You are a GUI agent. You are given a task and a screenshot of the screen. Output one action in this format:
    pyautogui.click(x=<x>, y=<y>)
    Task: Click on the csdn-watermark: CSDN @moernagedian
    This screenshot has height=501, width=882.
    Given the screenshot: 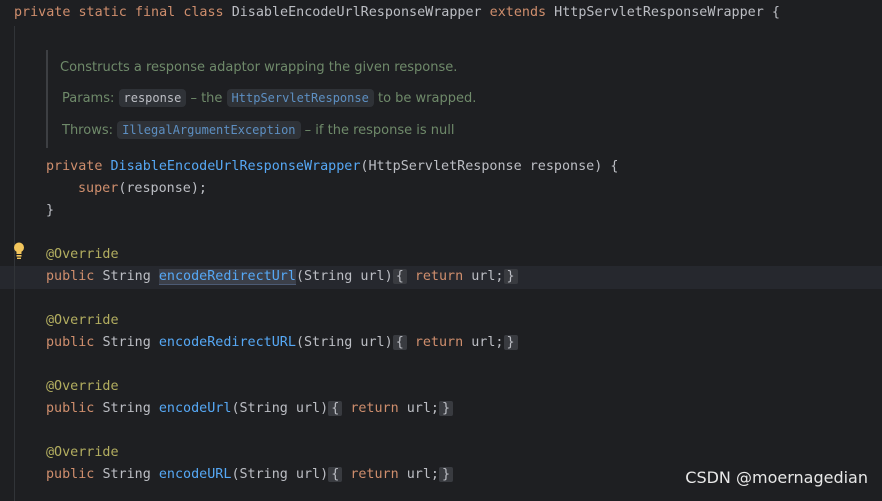 What is the action you would take?
    pyautogui.click(x=776, y=477)
    